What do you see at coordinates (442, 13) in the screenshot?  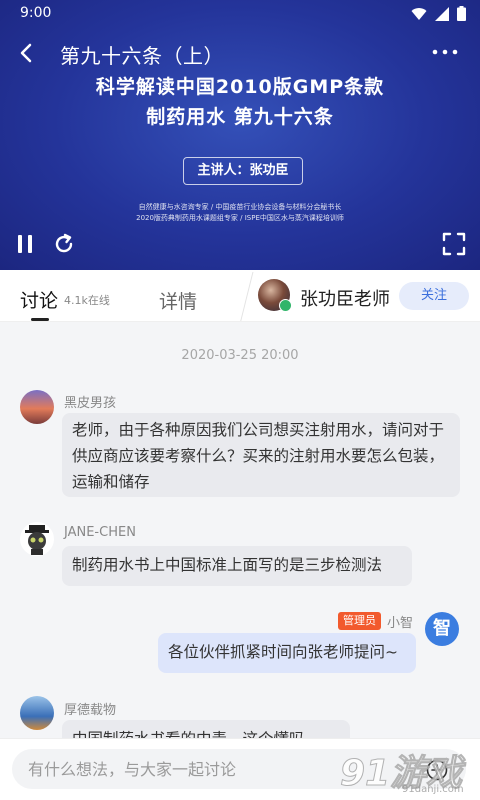 I see `signal-icon` at bounding box center [442, 13].